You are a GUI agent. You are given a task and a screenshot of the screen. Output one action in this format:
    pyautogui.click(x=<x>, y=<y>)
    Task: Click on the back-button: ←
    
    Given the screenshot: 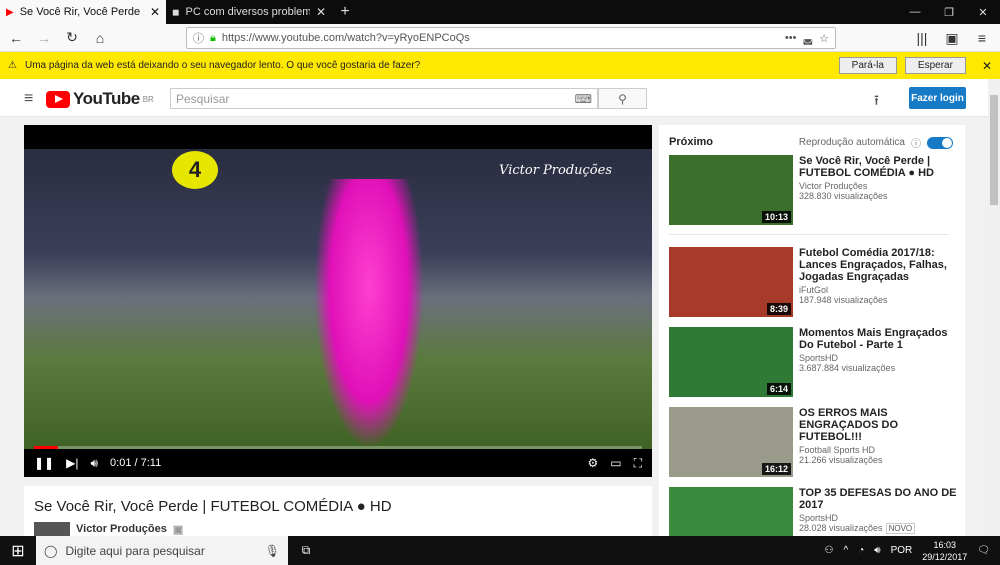 What is the action you would take?
    pyautogui.click(x=16, y=38)
    